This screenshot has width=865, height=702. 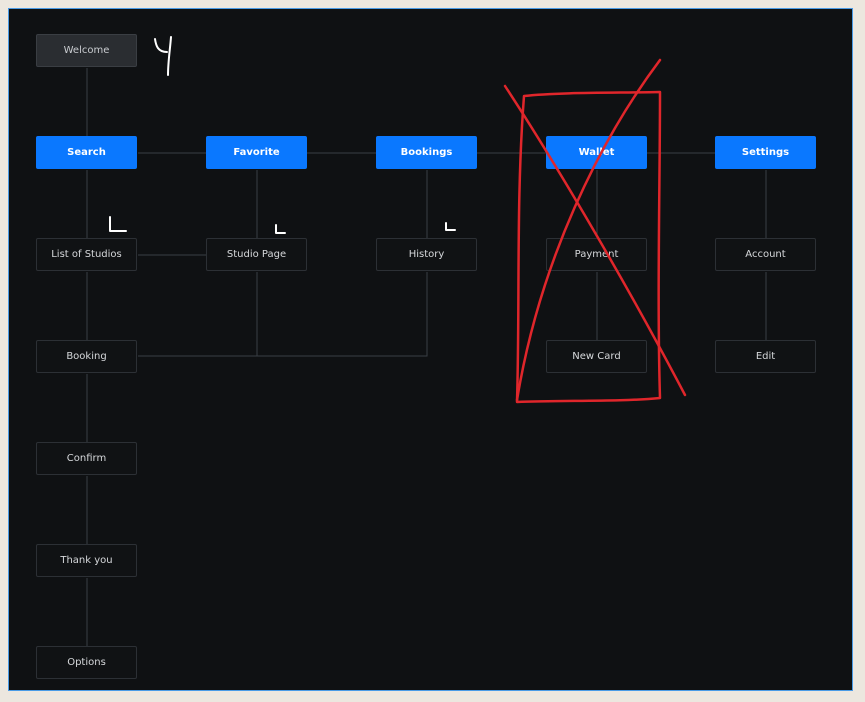 What do you see at coordinates (163, 56) in the screenshot?
I see `handwritten-y-mark` at bounding box center [163, 56].